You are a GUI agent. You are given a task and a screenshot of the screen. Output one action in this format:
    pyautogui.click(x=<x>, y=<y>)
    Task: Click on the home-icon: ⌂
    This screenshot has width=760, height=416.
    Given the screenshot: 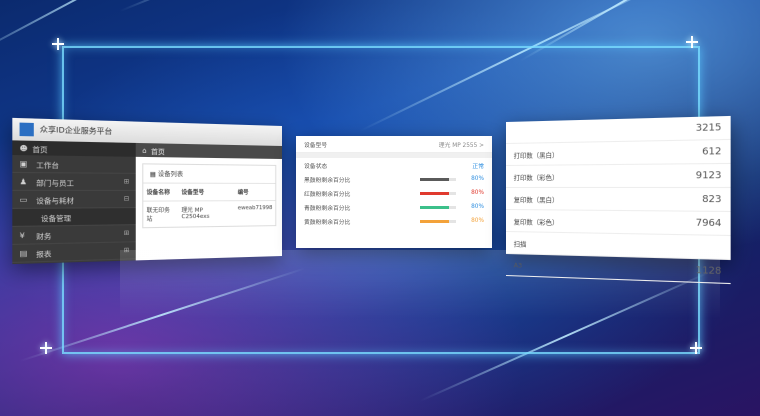 What is the action you would take?
    pyautogui.click(x=144, y=150)
    